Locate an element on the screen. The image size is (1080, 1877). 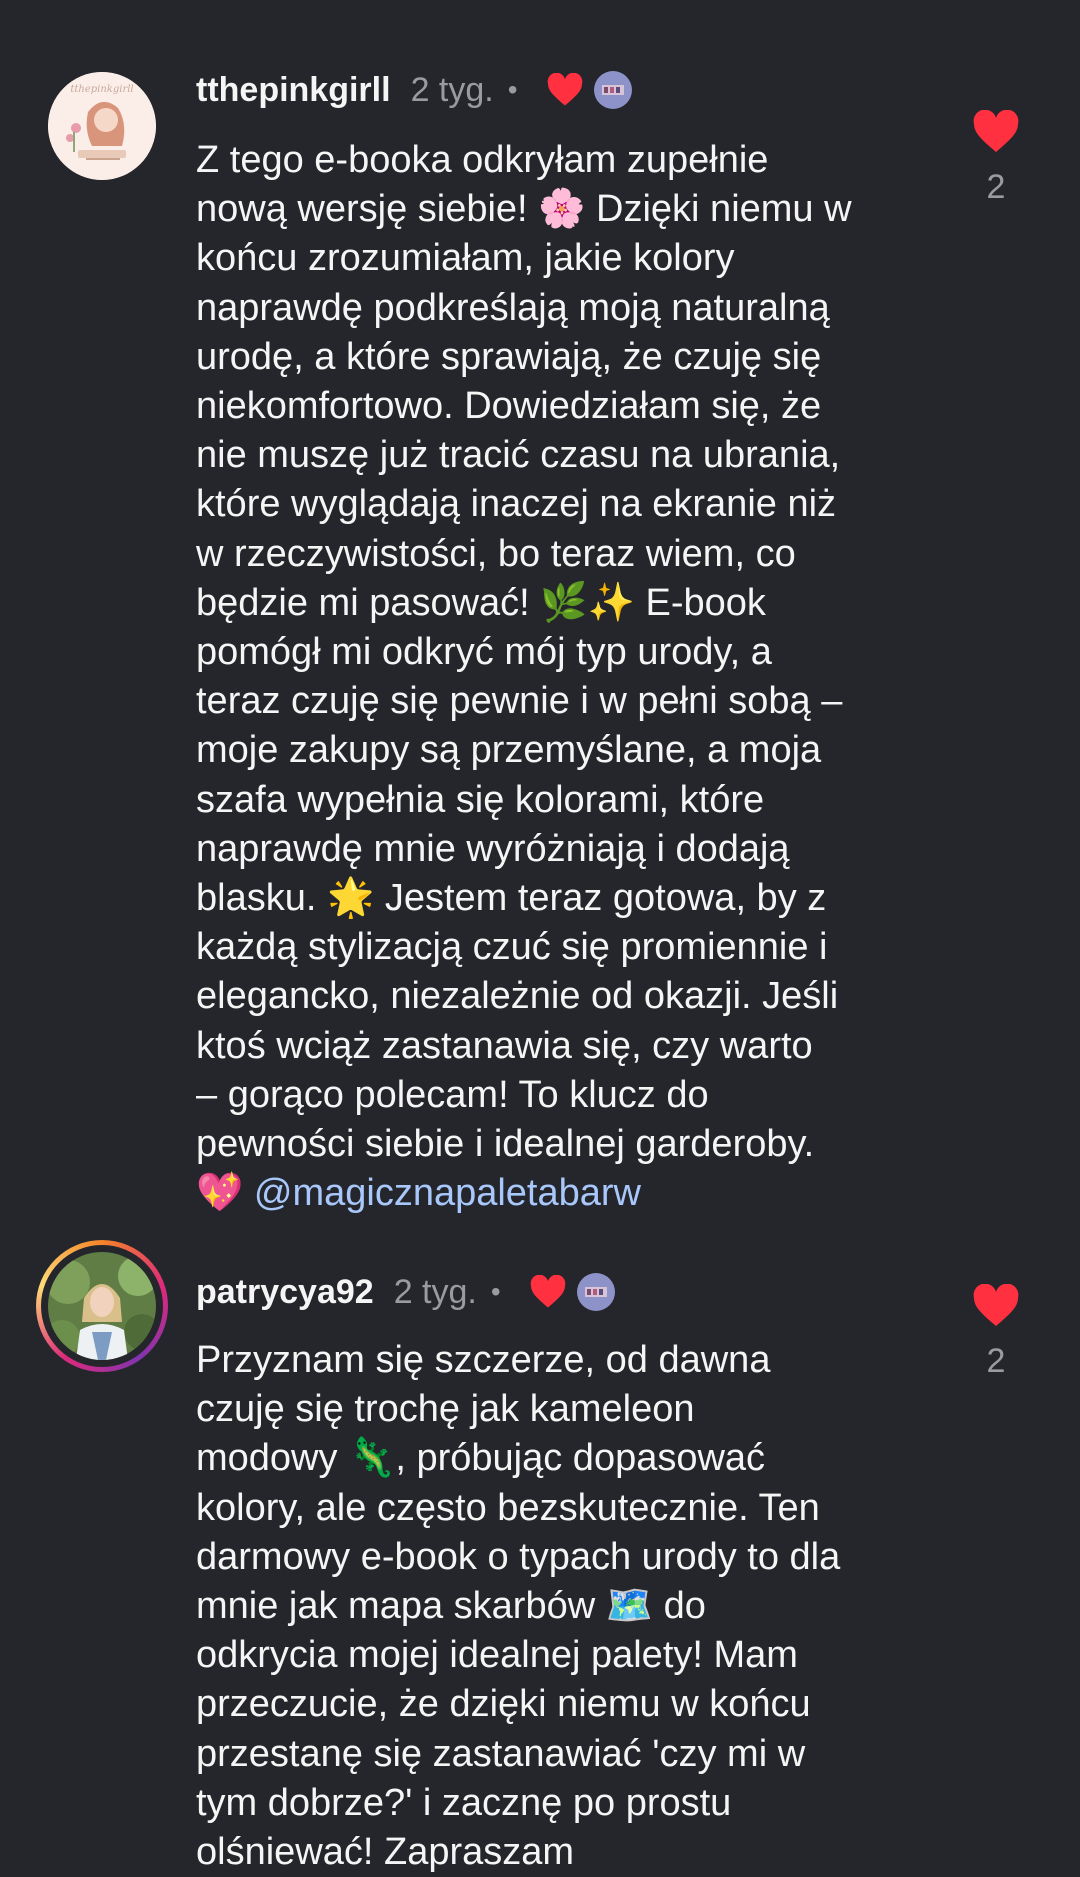
woman-photo-avatar-icon is located at coordinates (102, 1306).